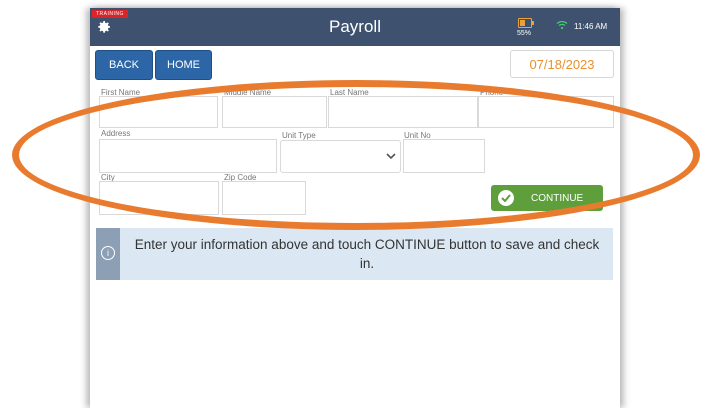 This screenshot has width=719, height=408. I want to click on home-button: HOME, so click(183, 65).